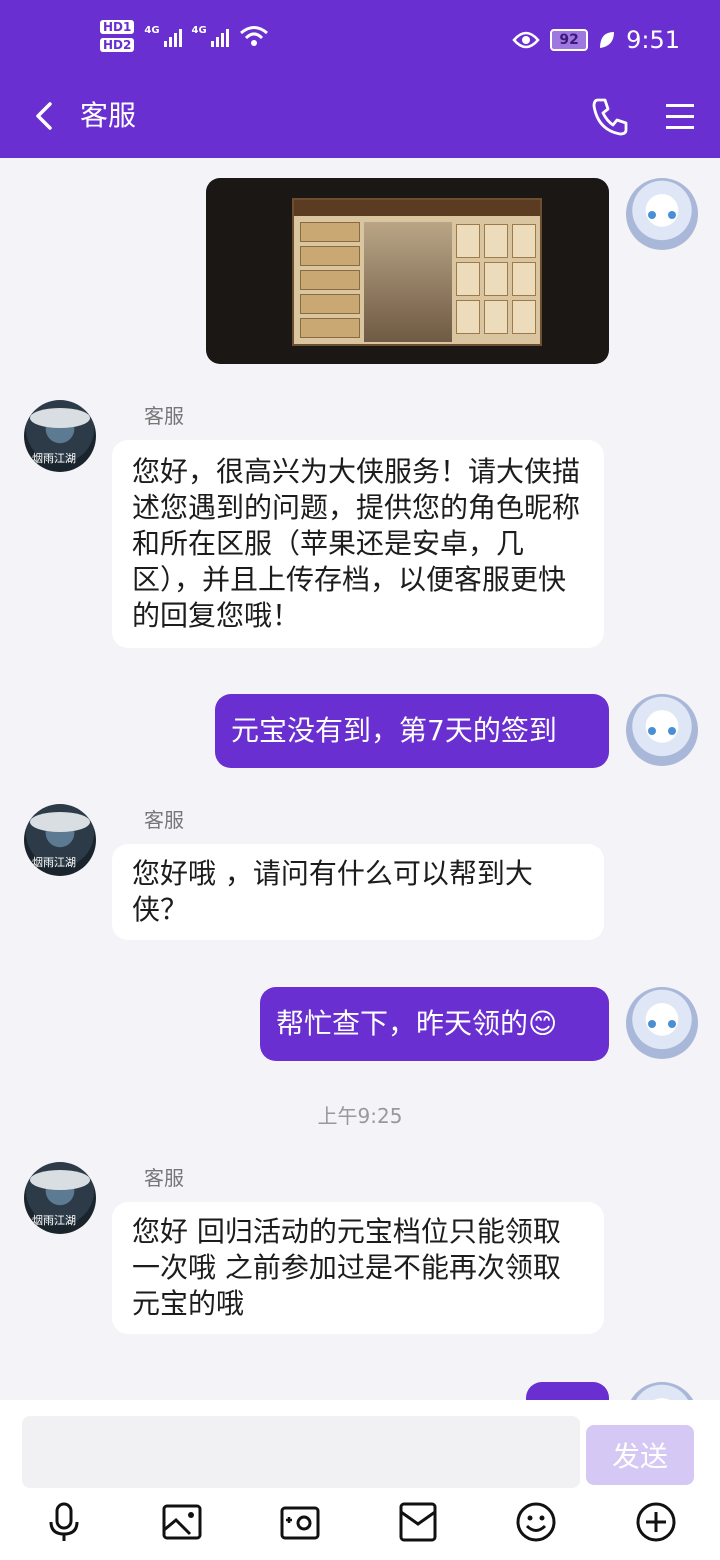 This screenshot has width=720, height=1560. What do you see at coordinates (301, 1452) in the screenshot?
I see `message-input` at bounding box center [301, 1452].